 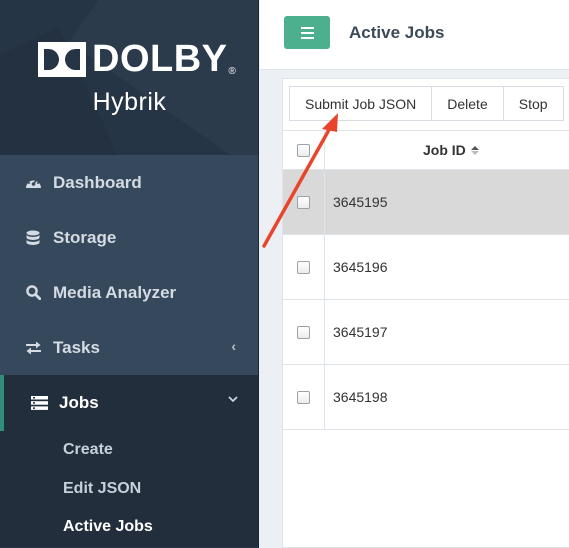 I want to click on product-name: Hybrik, so click(x=129, y=102).